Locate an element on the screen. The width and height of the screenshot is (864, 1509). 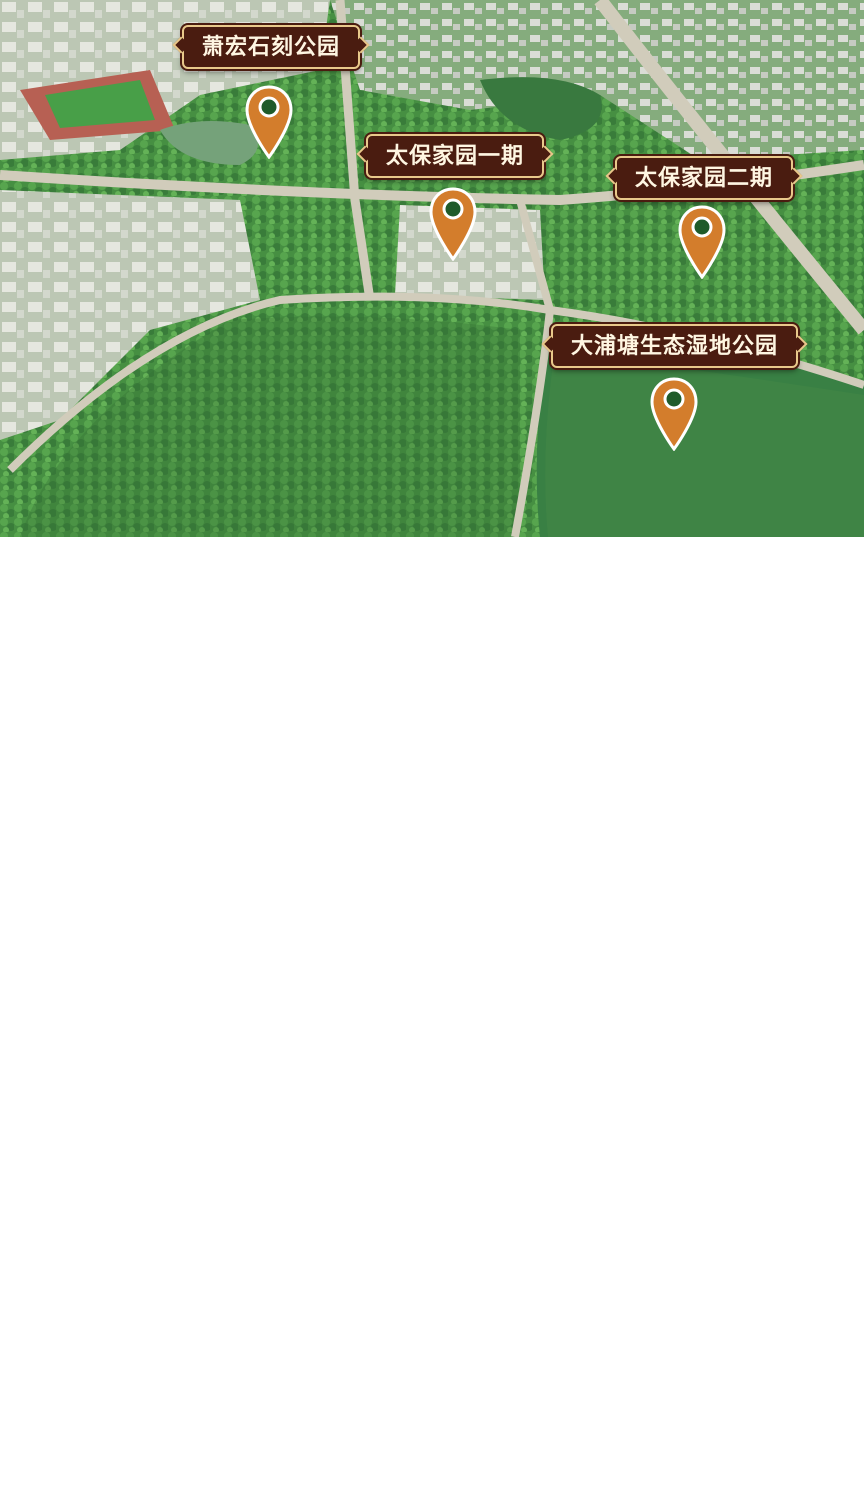
marker-label-taibao-phase-1: 太保家园一期 is located at coordinates (455, 156).